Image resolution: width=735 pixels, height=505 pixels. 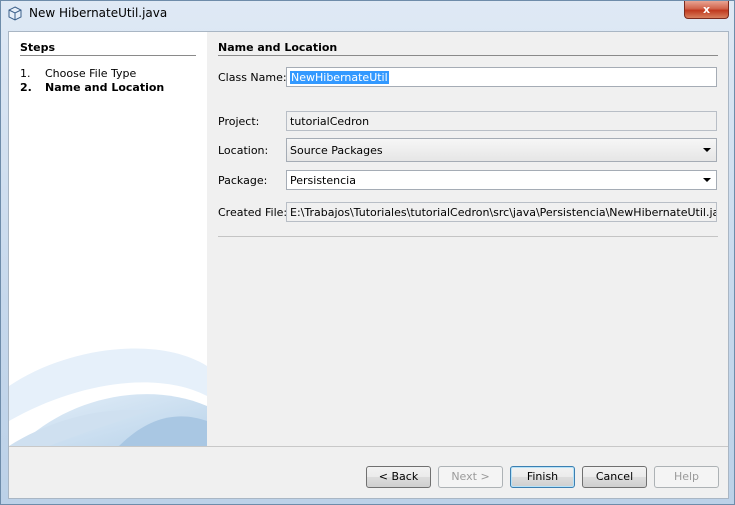 I want to click on location-value: Source Packages, so click(x=336, y=150).